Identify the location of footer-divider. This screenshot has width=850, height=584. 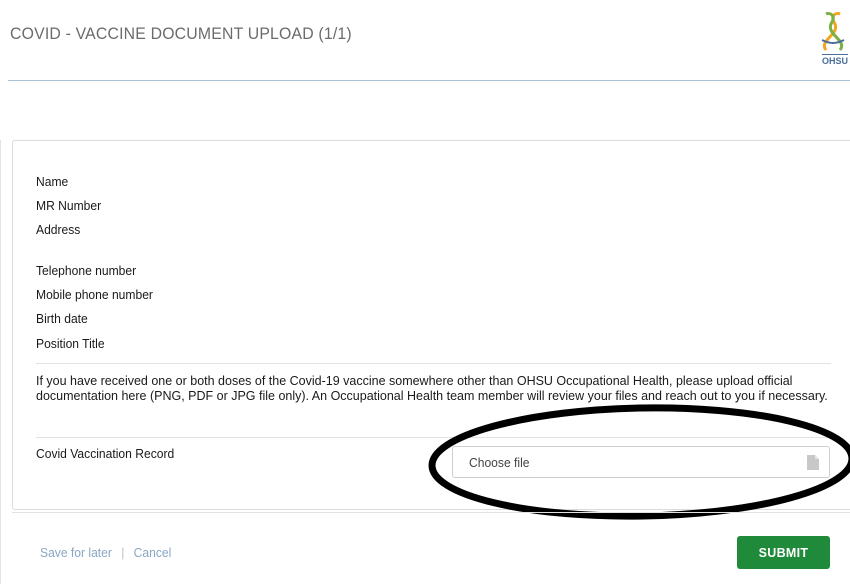
(431, 512).